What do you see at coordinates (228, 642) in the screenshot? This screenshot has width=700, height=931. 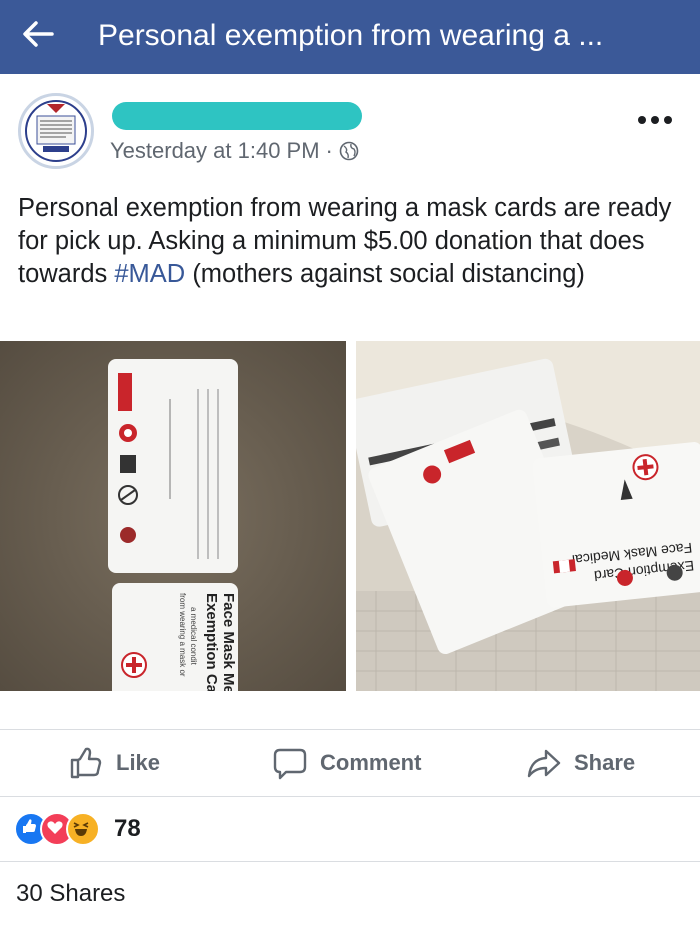 I see `card-title: Face Mask Med` at bounding box center [228, 642].